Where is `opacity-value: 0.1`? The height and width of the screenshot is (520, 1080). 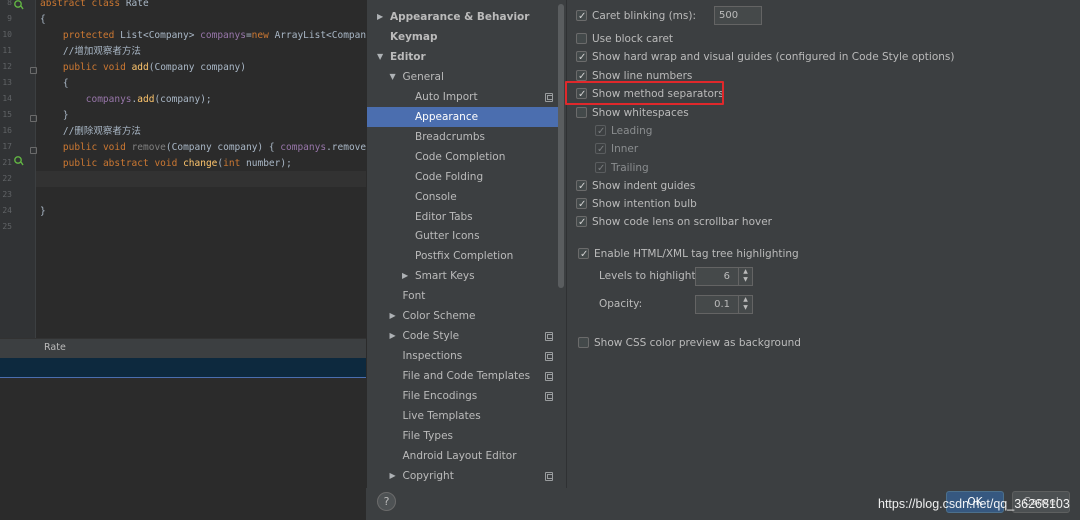
opacity-value: 0.1 is located at coordinates (722, 304).